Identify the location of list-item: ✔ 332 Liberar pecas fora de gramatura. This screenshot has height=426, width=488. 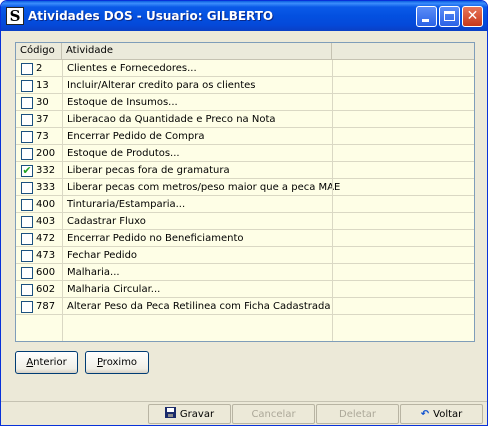
(245, 170).